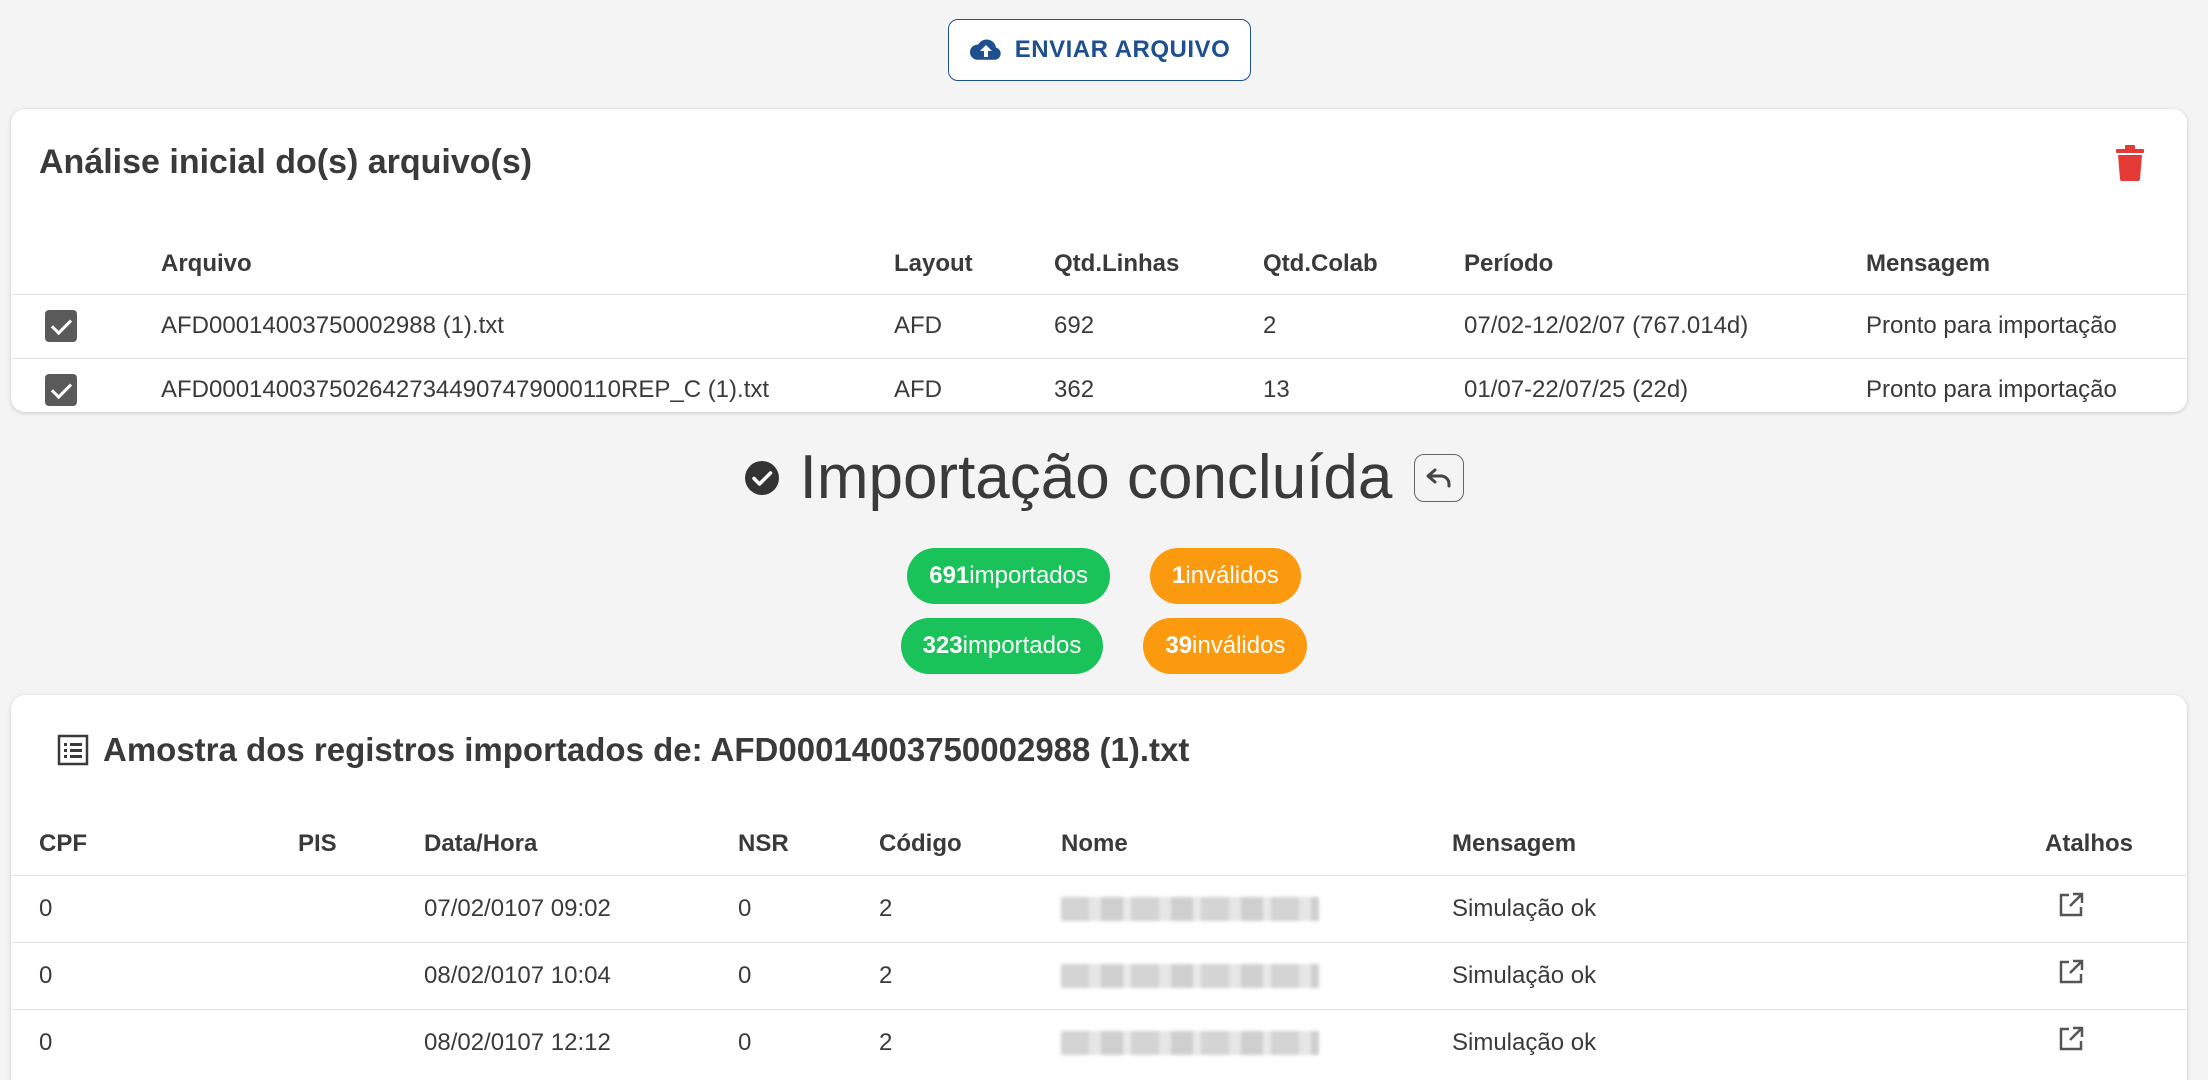  Describe the element at coordinates (1509, 263) in the screenshot. I see `column-header: Período` at that location.